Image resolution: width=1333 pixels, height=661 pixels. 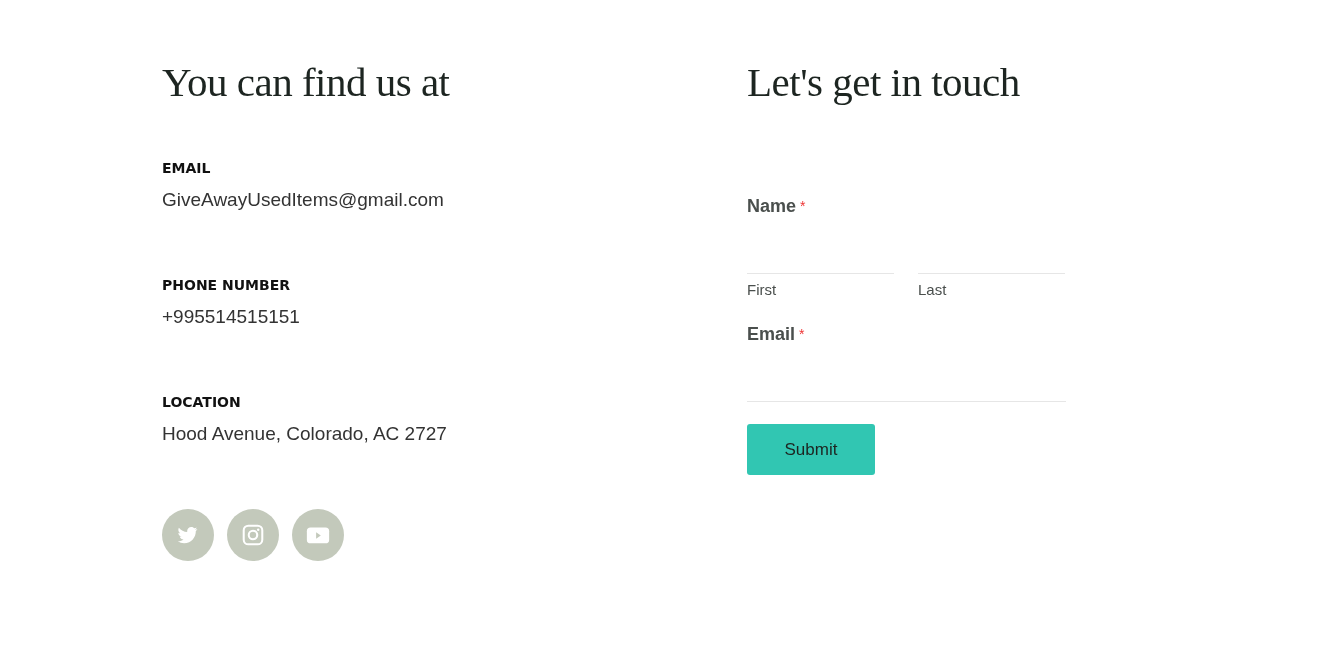 I want to click on camera-icon, so click(x=253, y=535).